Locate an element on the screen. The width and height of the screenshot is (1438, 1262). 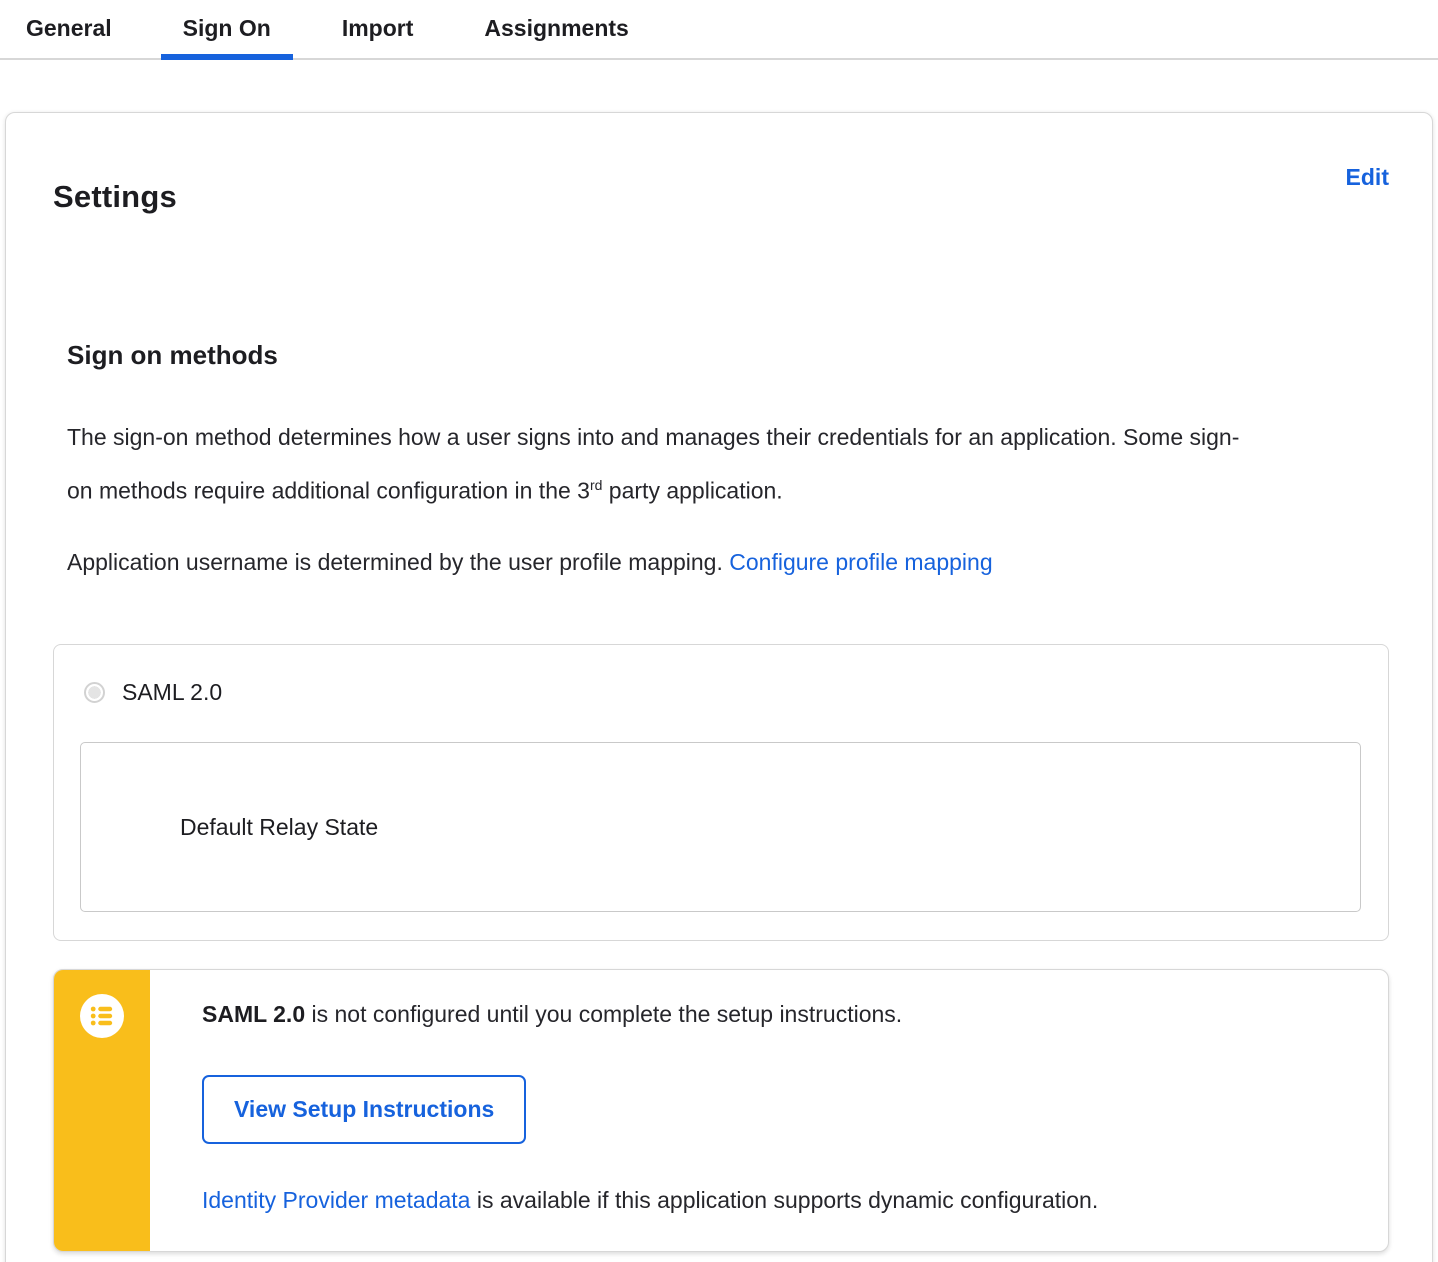
saml-radio-row: SAML 2.0 is located at coordinates (720, 692).